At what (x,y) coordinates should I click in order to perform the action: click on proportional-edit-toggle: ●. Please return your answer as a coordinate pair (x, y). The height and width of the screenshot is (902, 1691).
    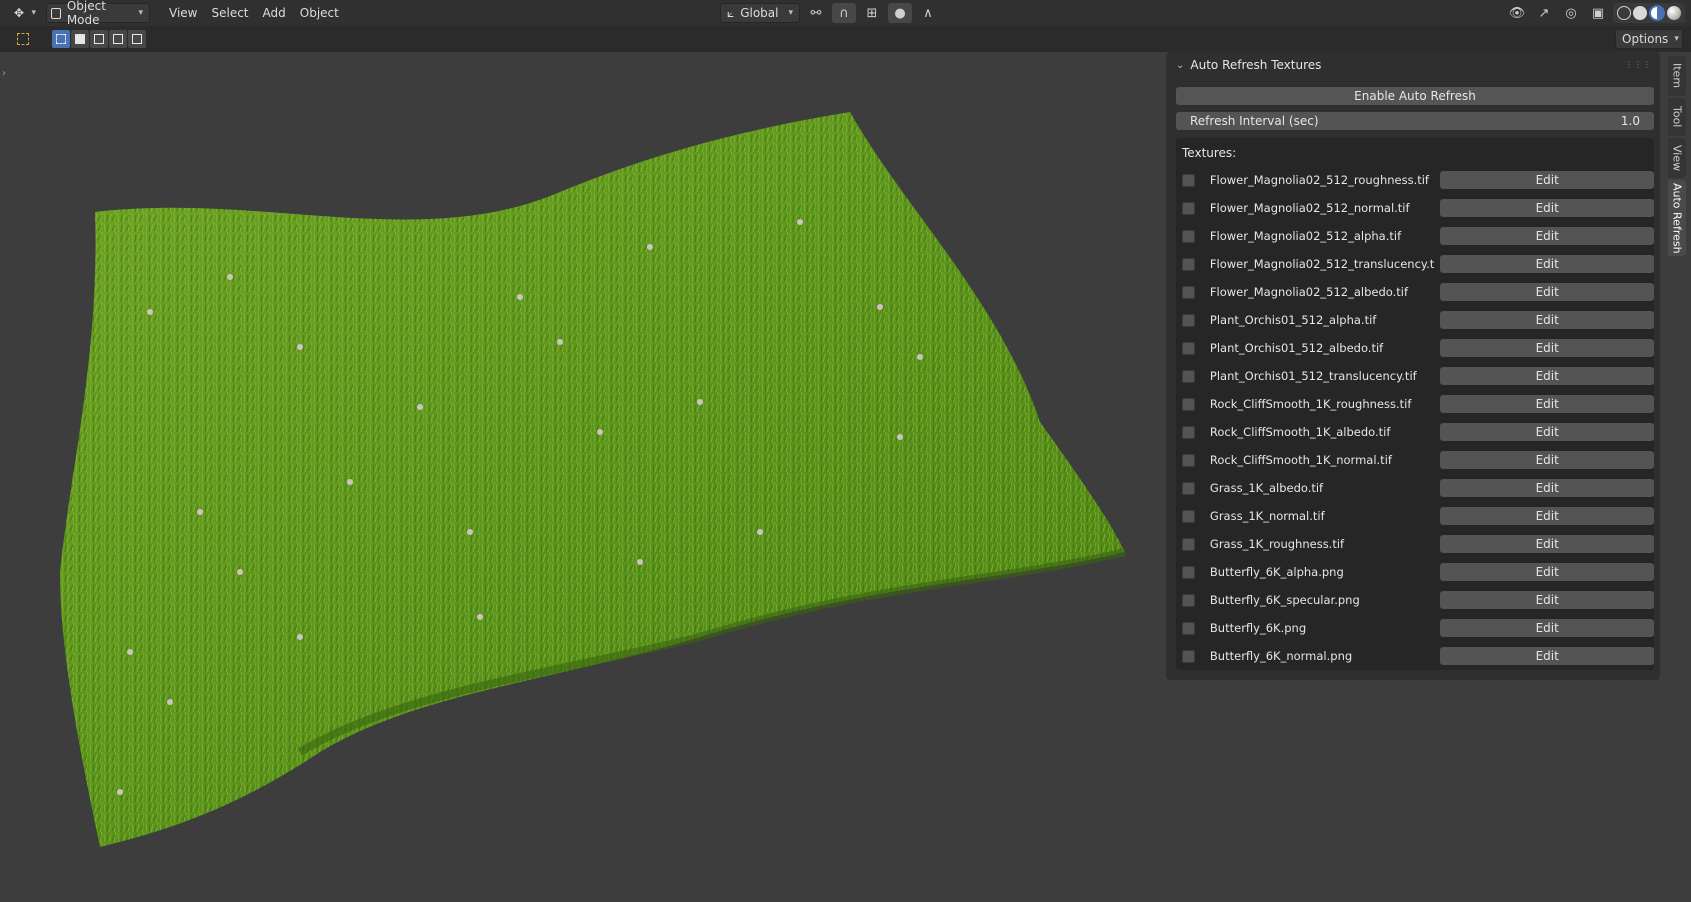
    Looking at the image, I should click on (900, 13).